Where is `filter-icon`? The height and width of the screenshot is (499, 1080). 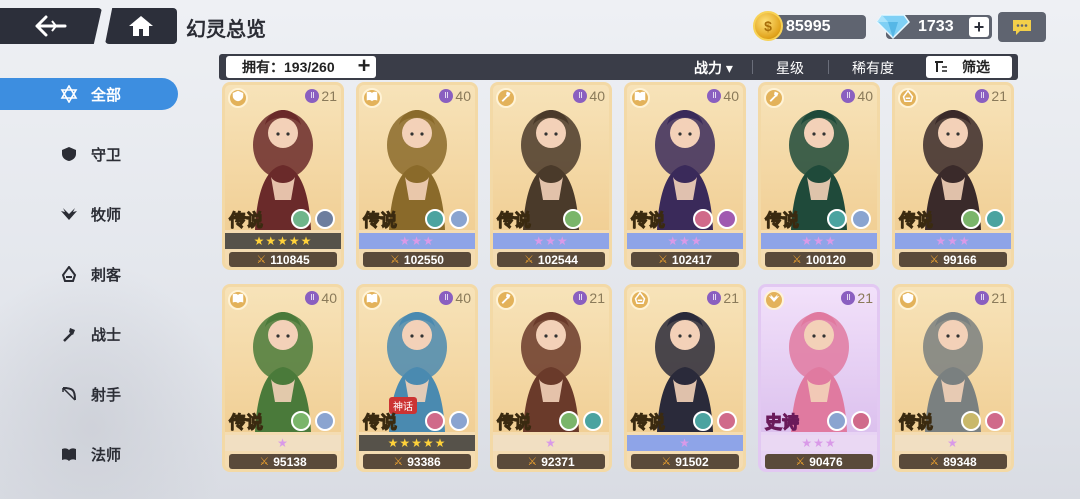
filter-icon is located at coordinates (941, 66).